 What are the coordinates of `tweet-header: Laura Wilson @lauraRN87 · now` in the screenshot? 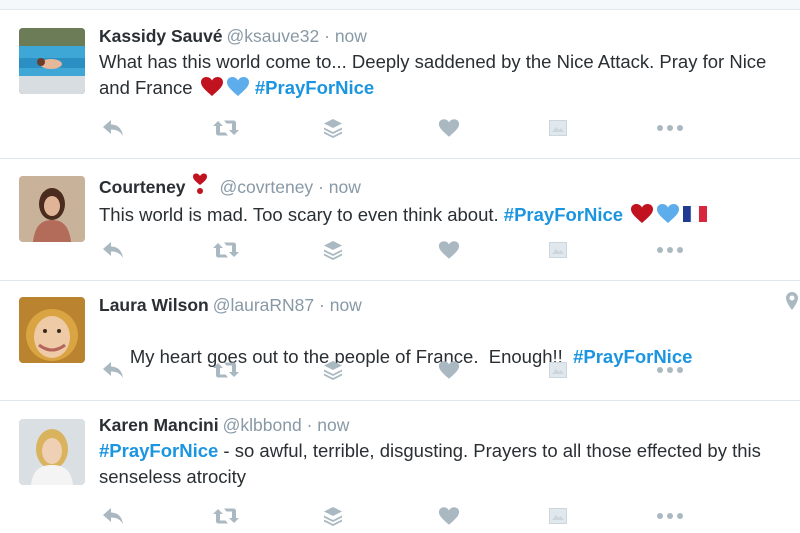 It's located at (439, 305).